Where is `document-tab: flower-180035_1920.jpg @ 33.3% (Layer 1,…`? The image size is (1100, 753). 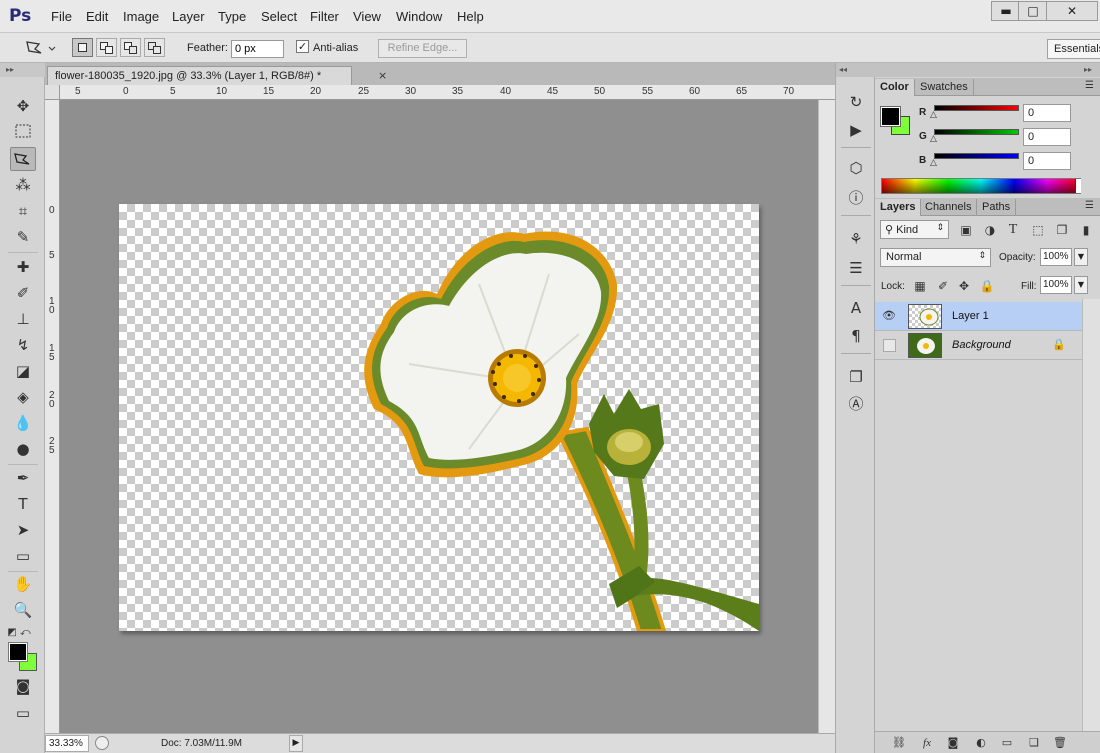
document-tab: flower-180035_1920.jpg @ 33.3% (Layer 1,… is located at coordinates (199, 75).